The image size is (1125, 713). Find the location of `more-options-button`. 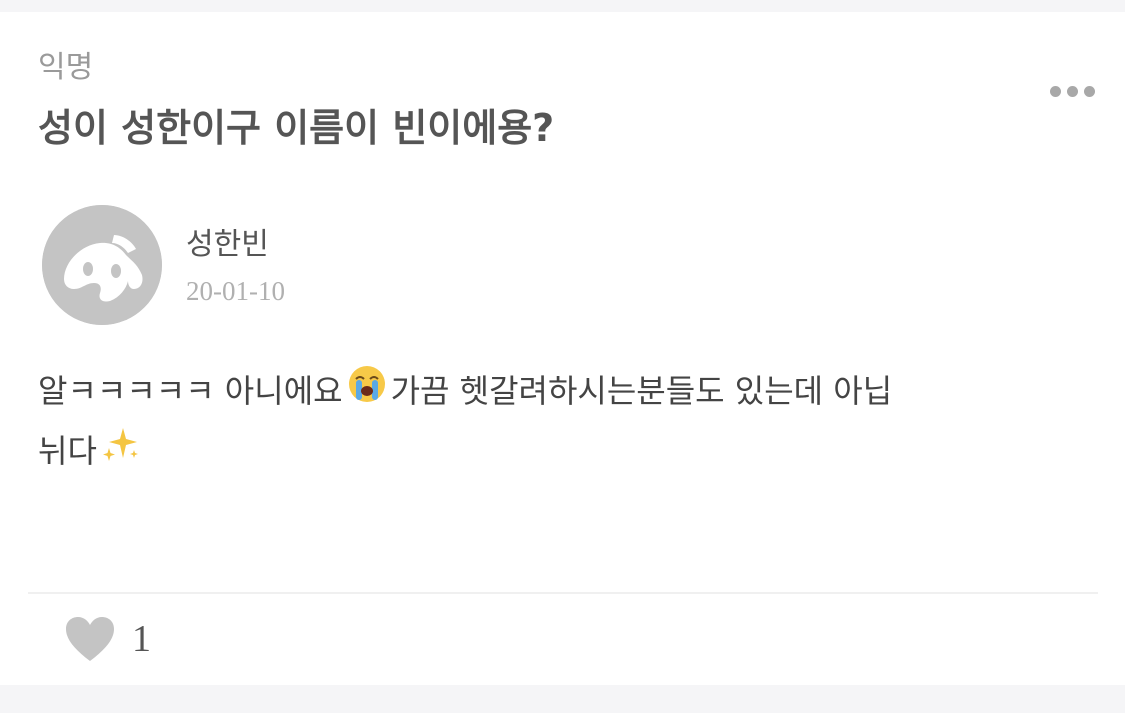

more-options-button is located at coordinates (1072, 91).